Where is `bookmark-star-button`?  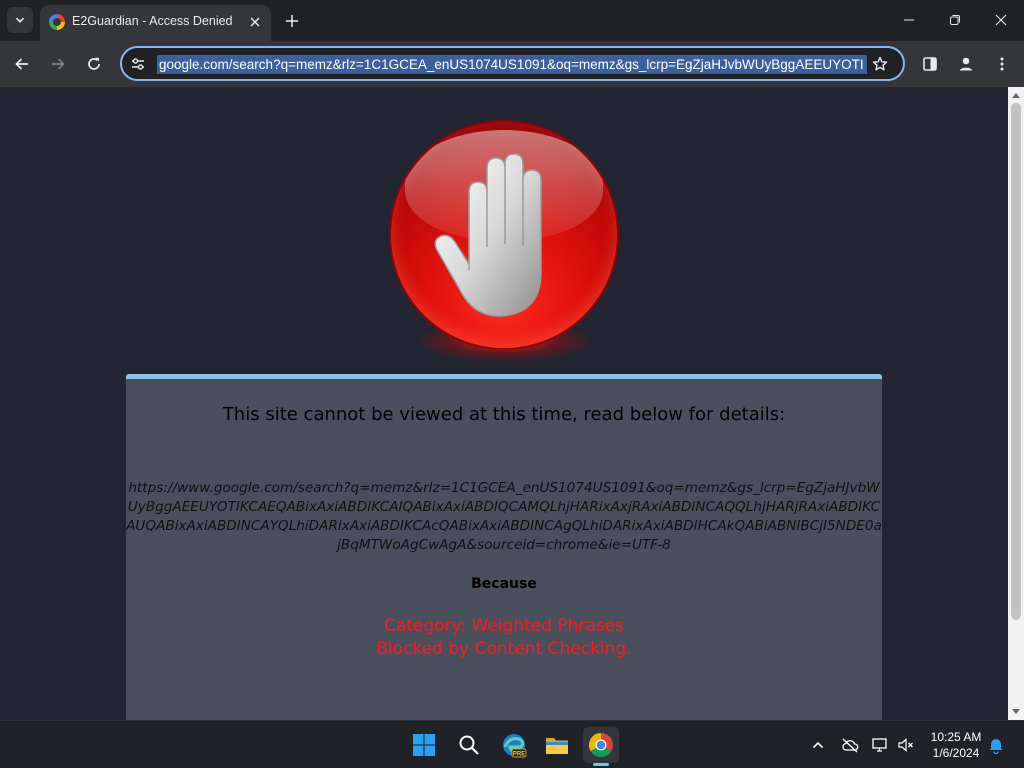
bookmark-star-button is located at coordinates (880, 64).